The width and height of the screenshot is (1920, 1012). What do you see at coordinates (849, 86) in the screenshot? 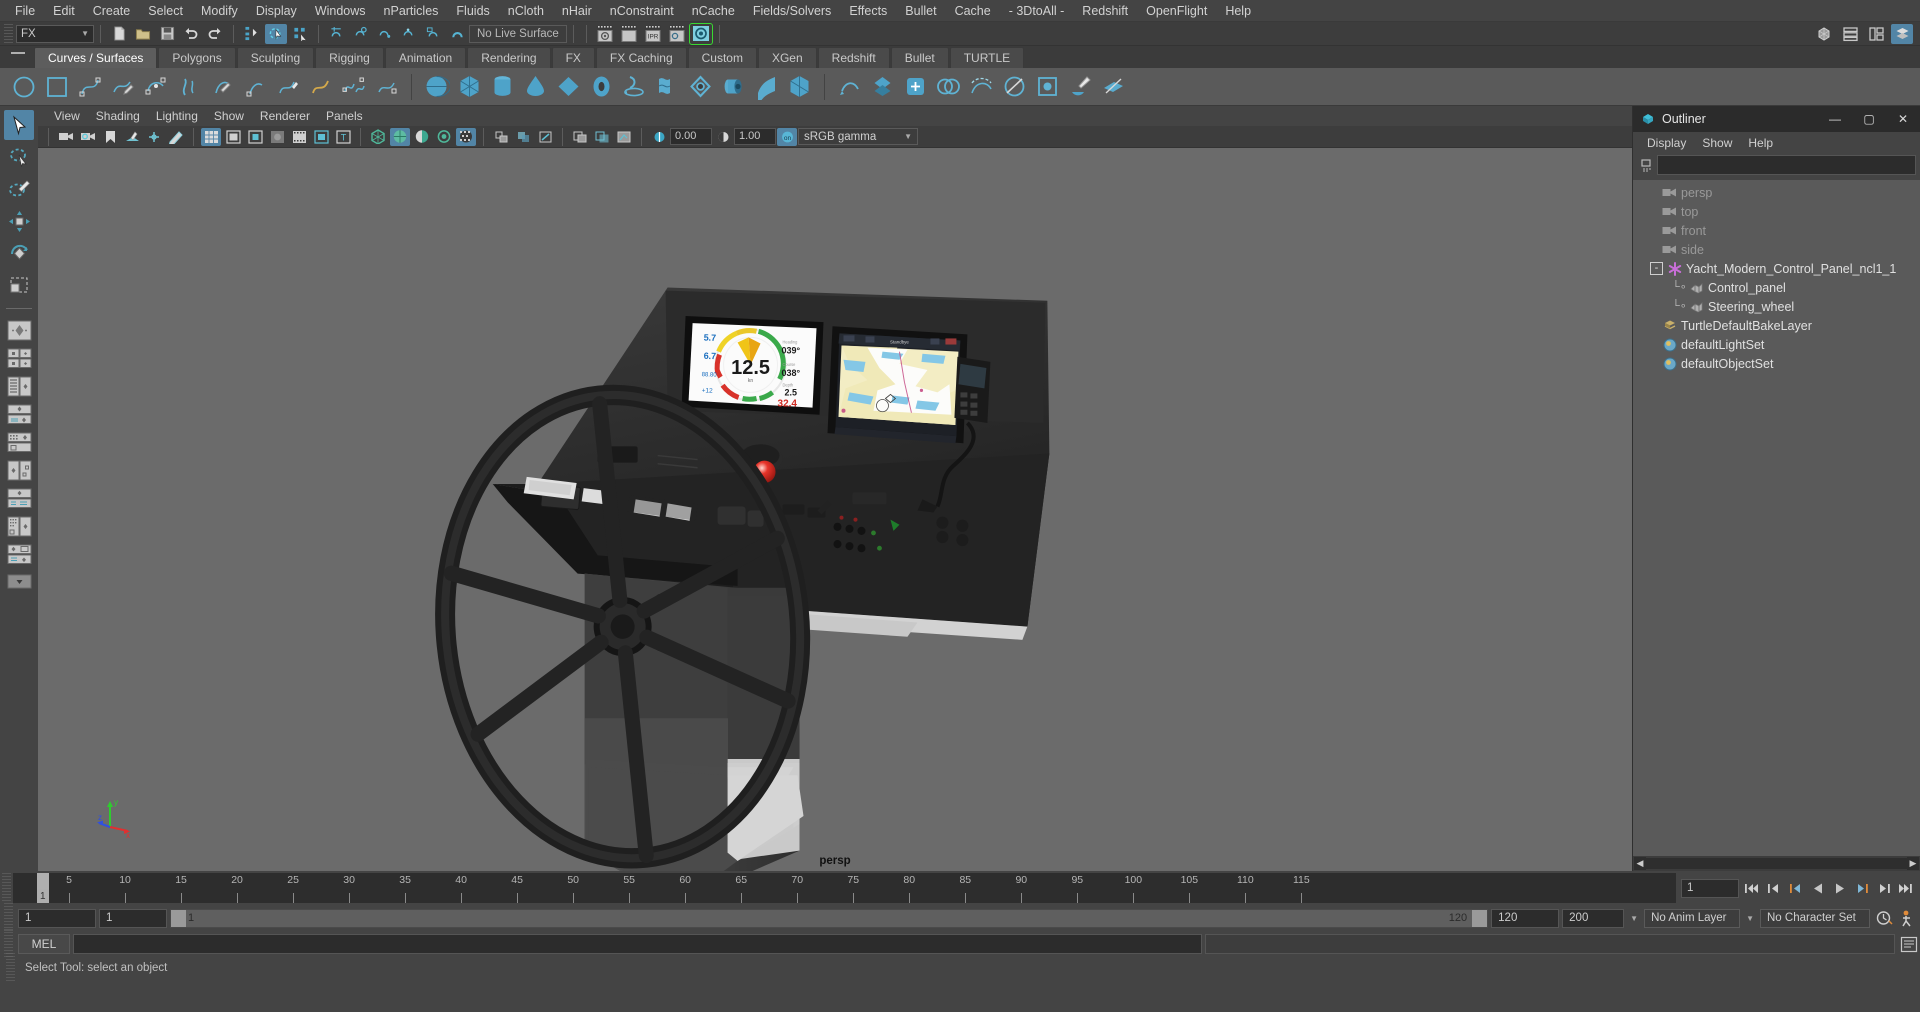
I see `square-surface-icon` at bounding box center [849, 86].